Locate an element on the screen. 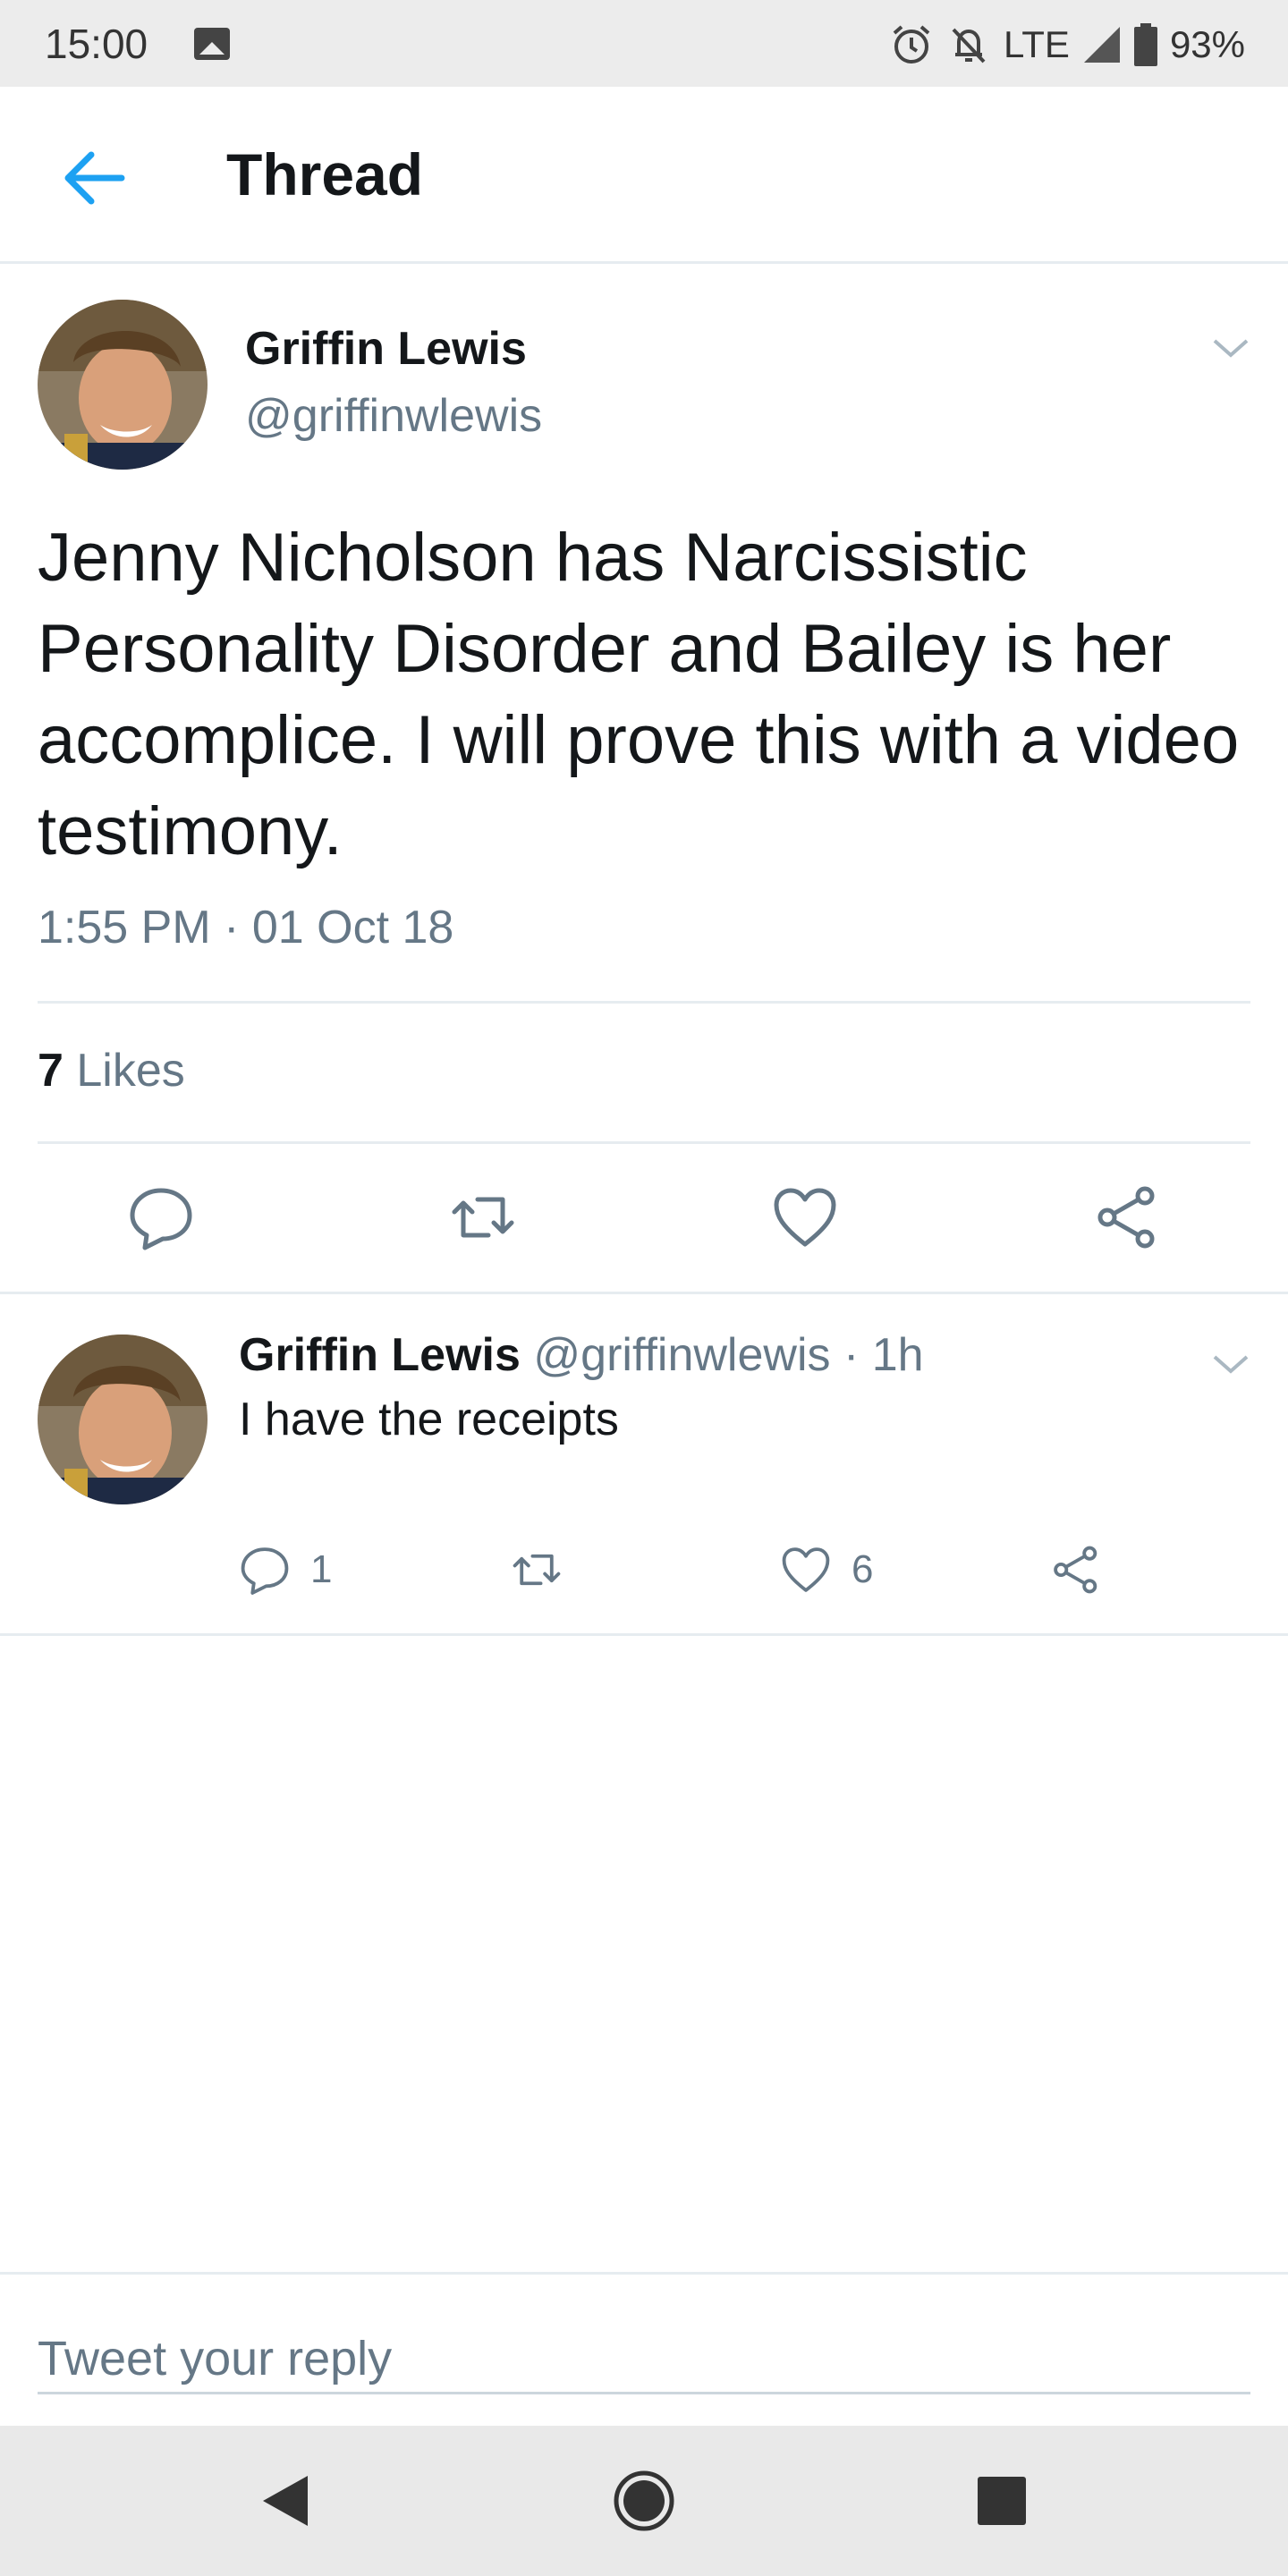 The width and height of the screenshot is (1288, 2576). retweet-button is located at coordinates (537, 1570).